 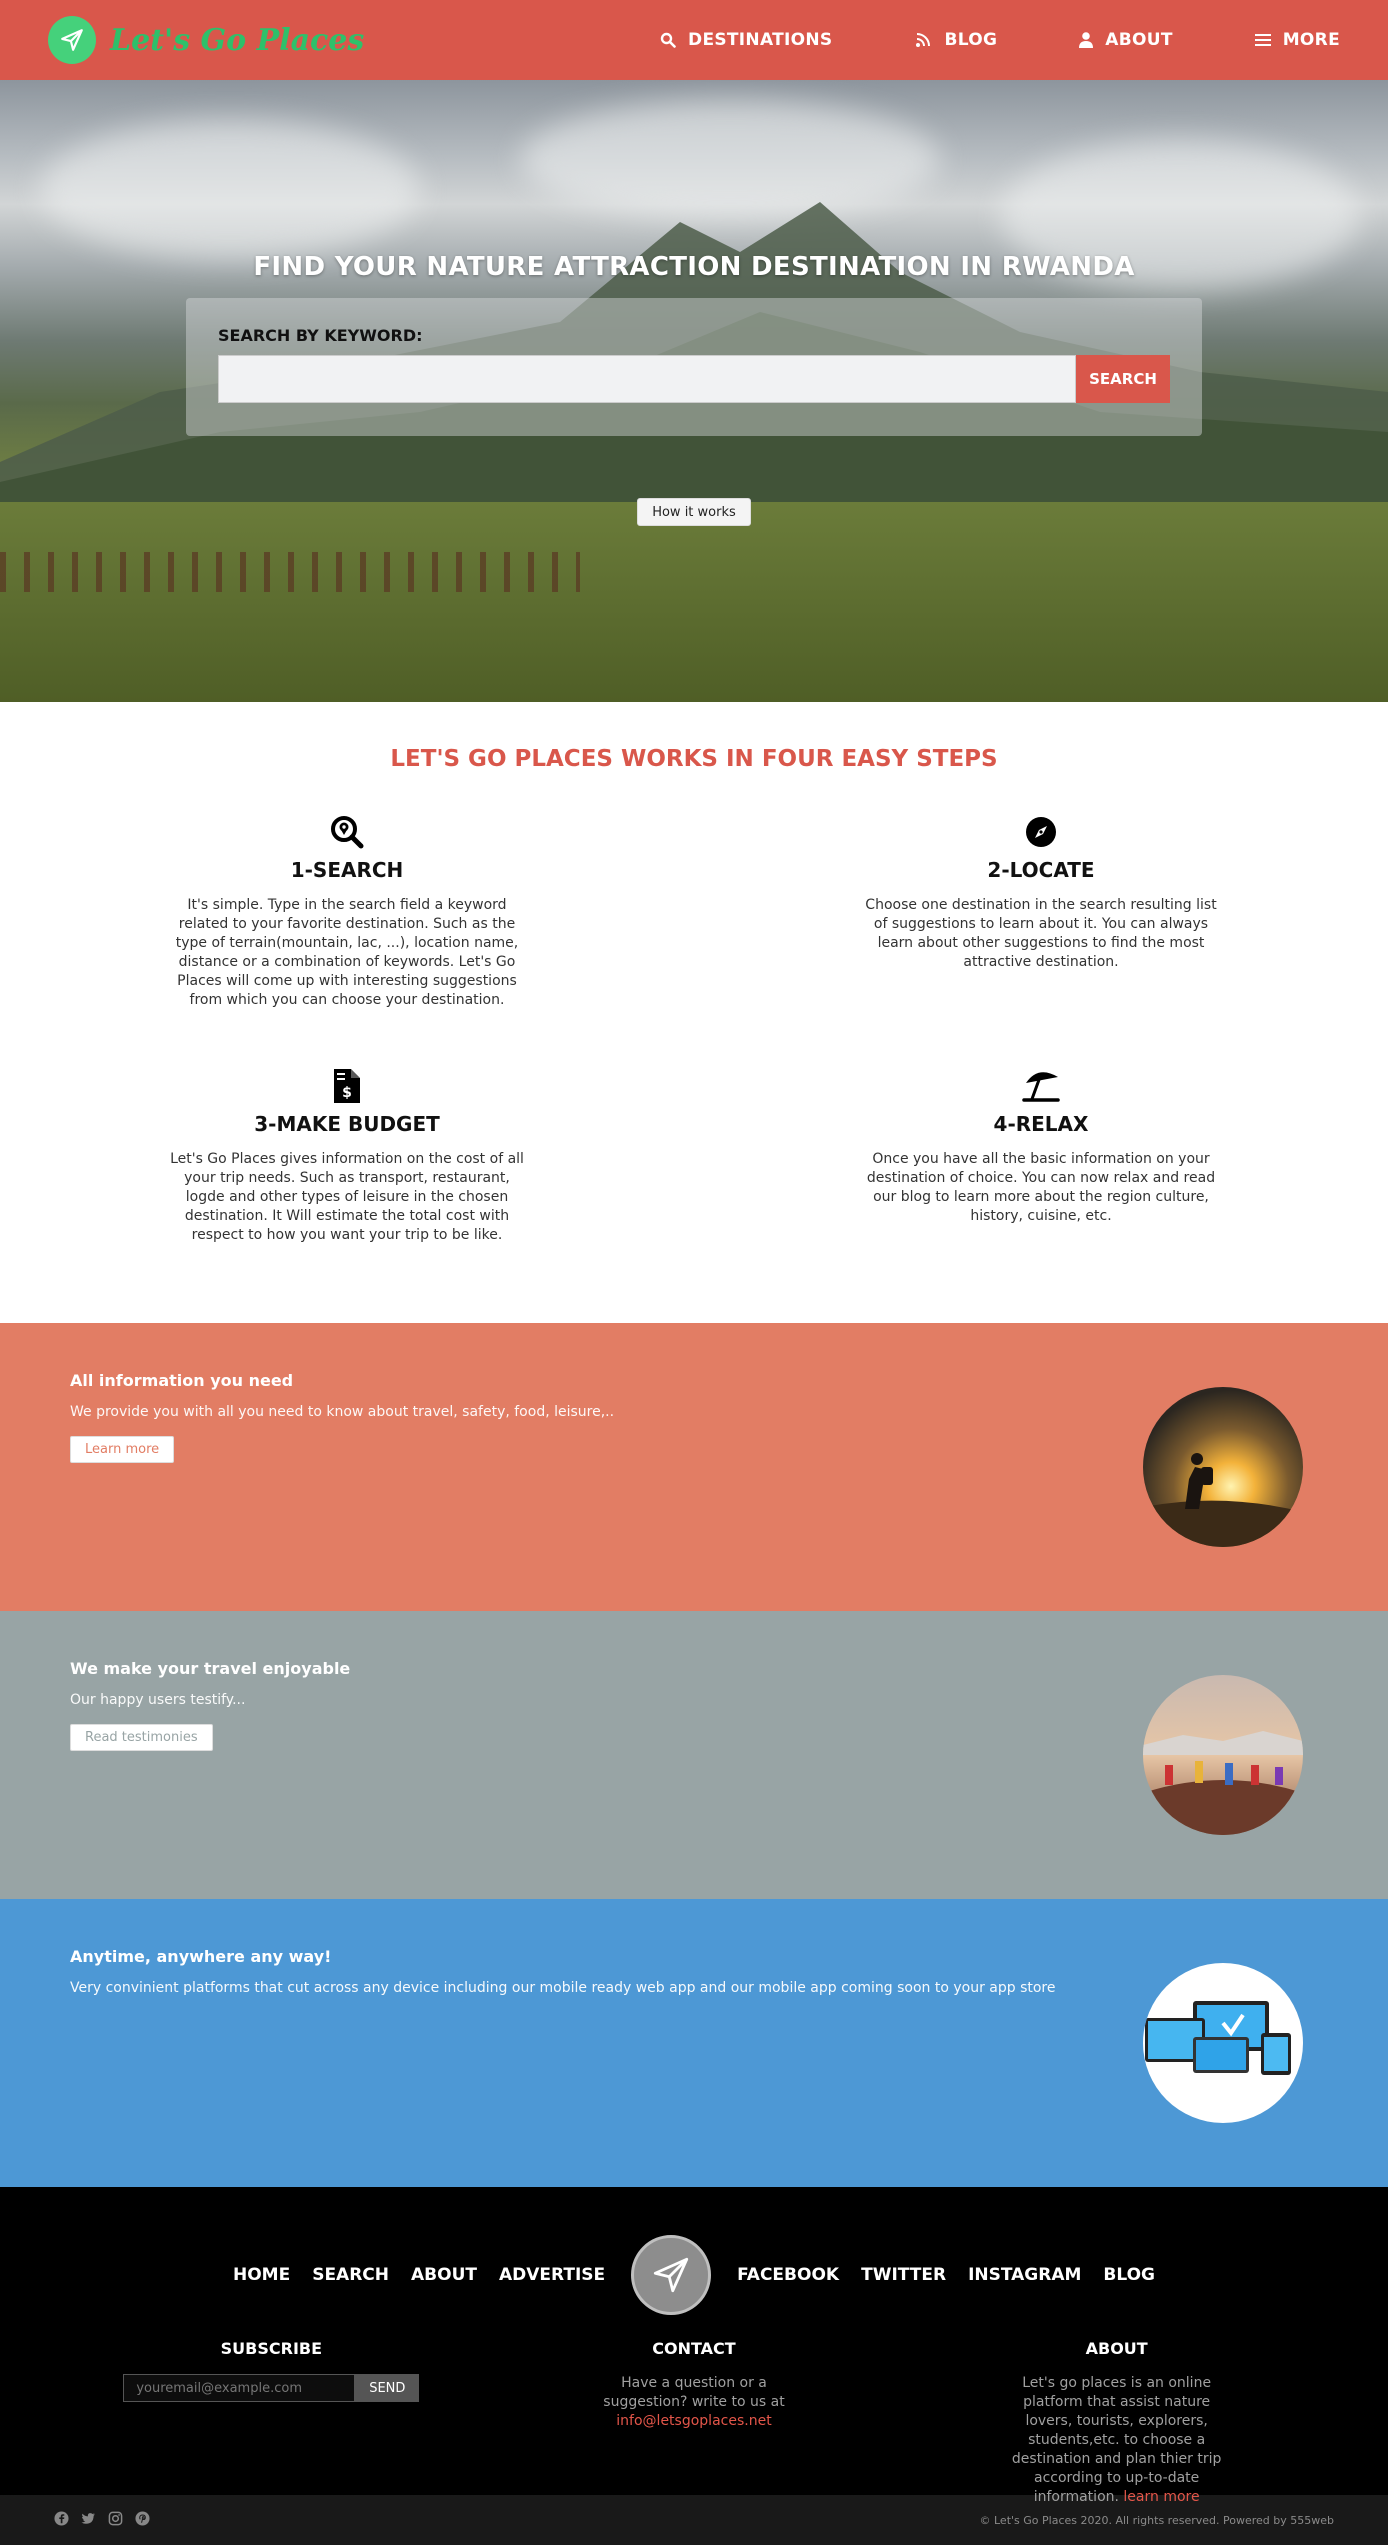 I want to click on footer-link-search: SEARCH, so click(x=350, y=2275).